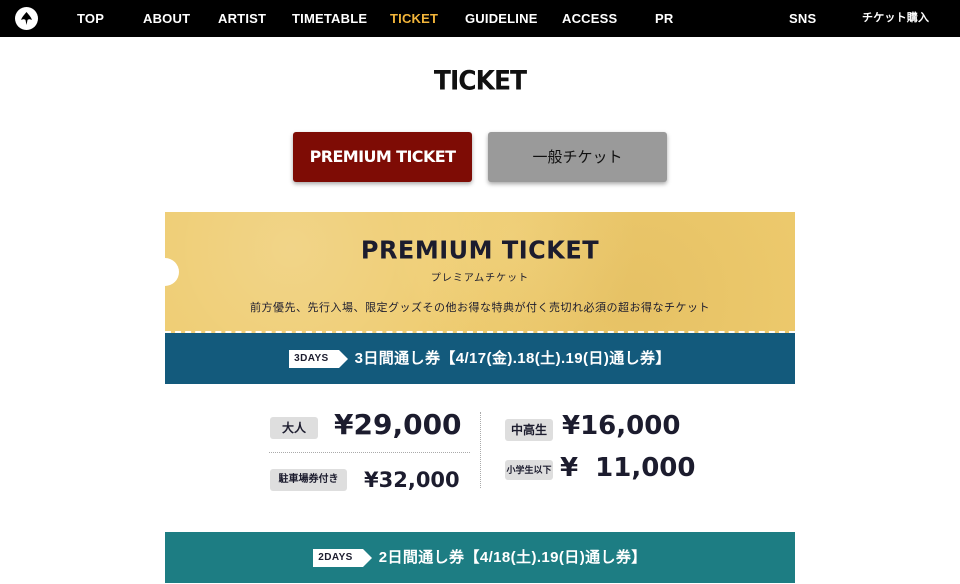 This screenshot has width=960, height=584. Describe the element at coordinates (329, 18) in the screenshot. I see `nav-item-timetable: TIMETABLE` at that location.